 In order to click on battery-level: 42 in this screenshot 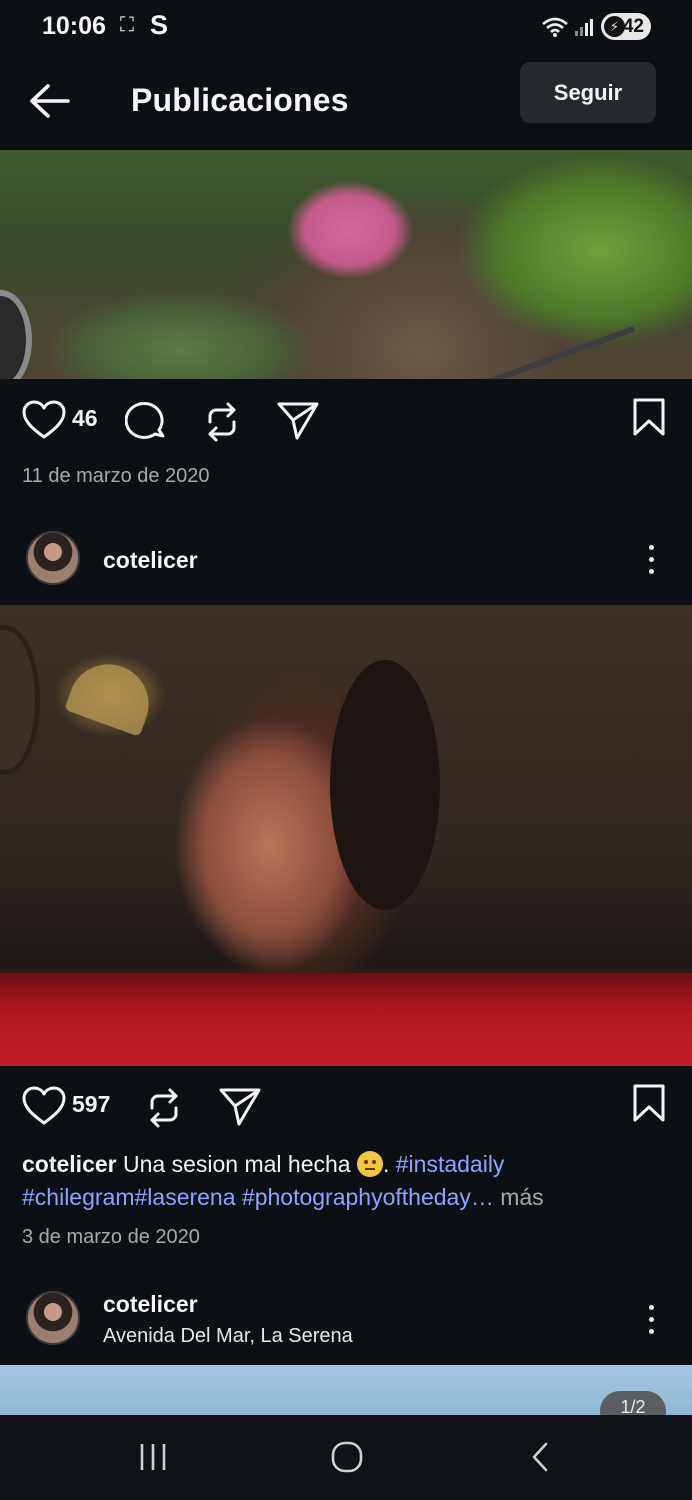, I will do `click(633, 26)`.